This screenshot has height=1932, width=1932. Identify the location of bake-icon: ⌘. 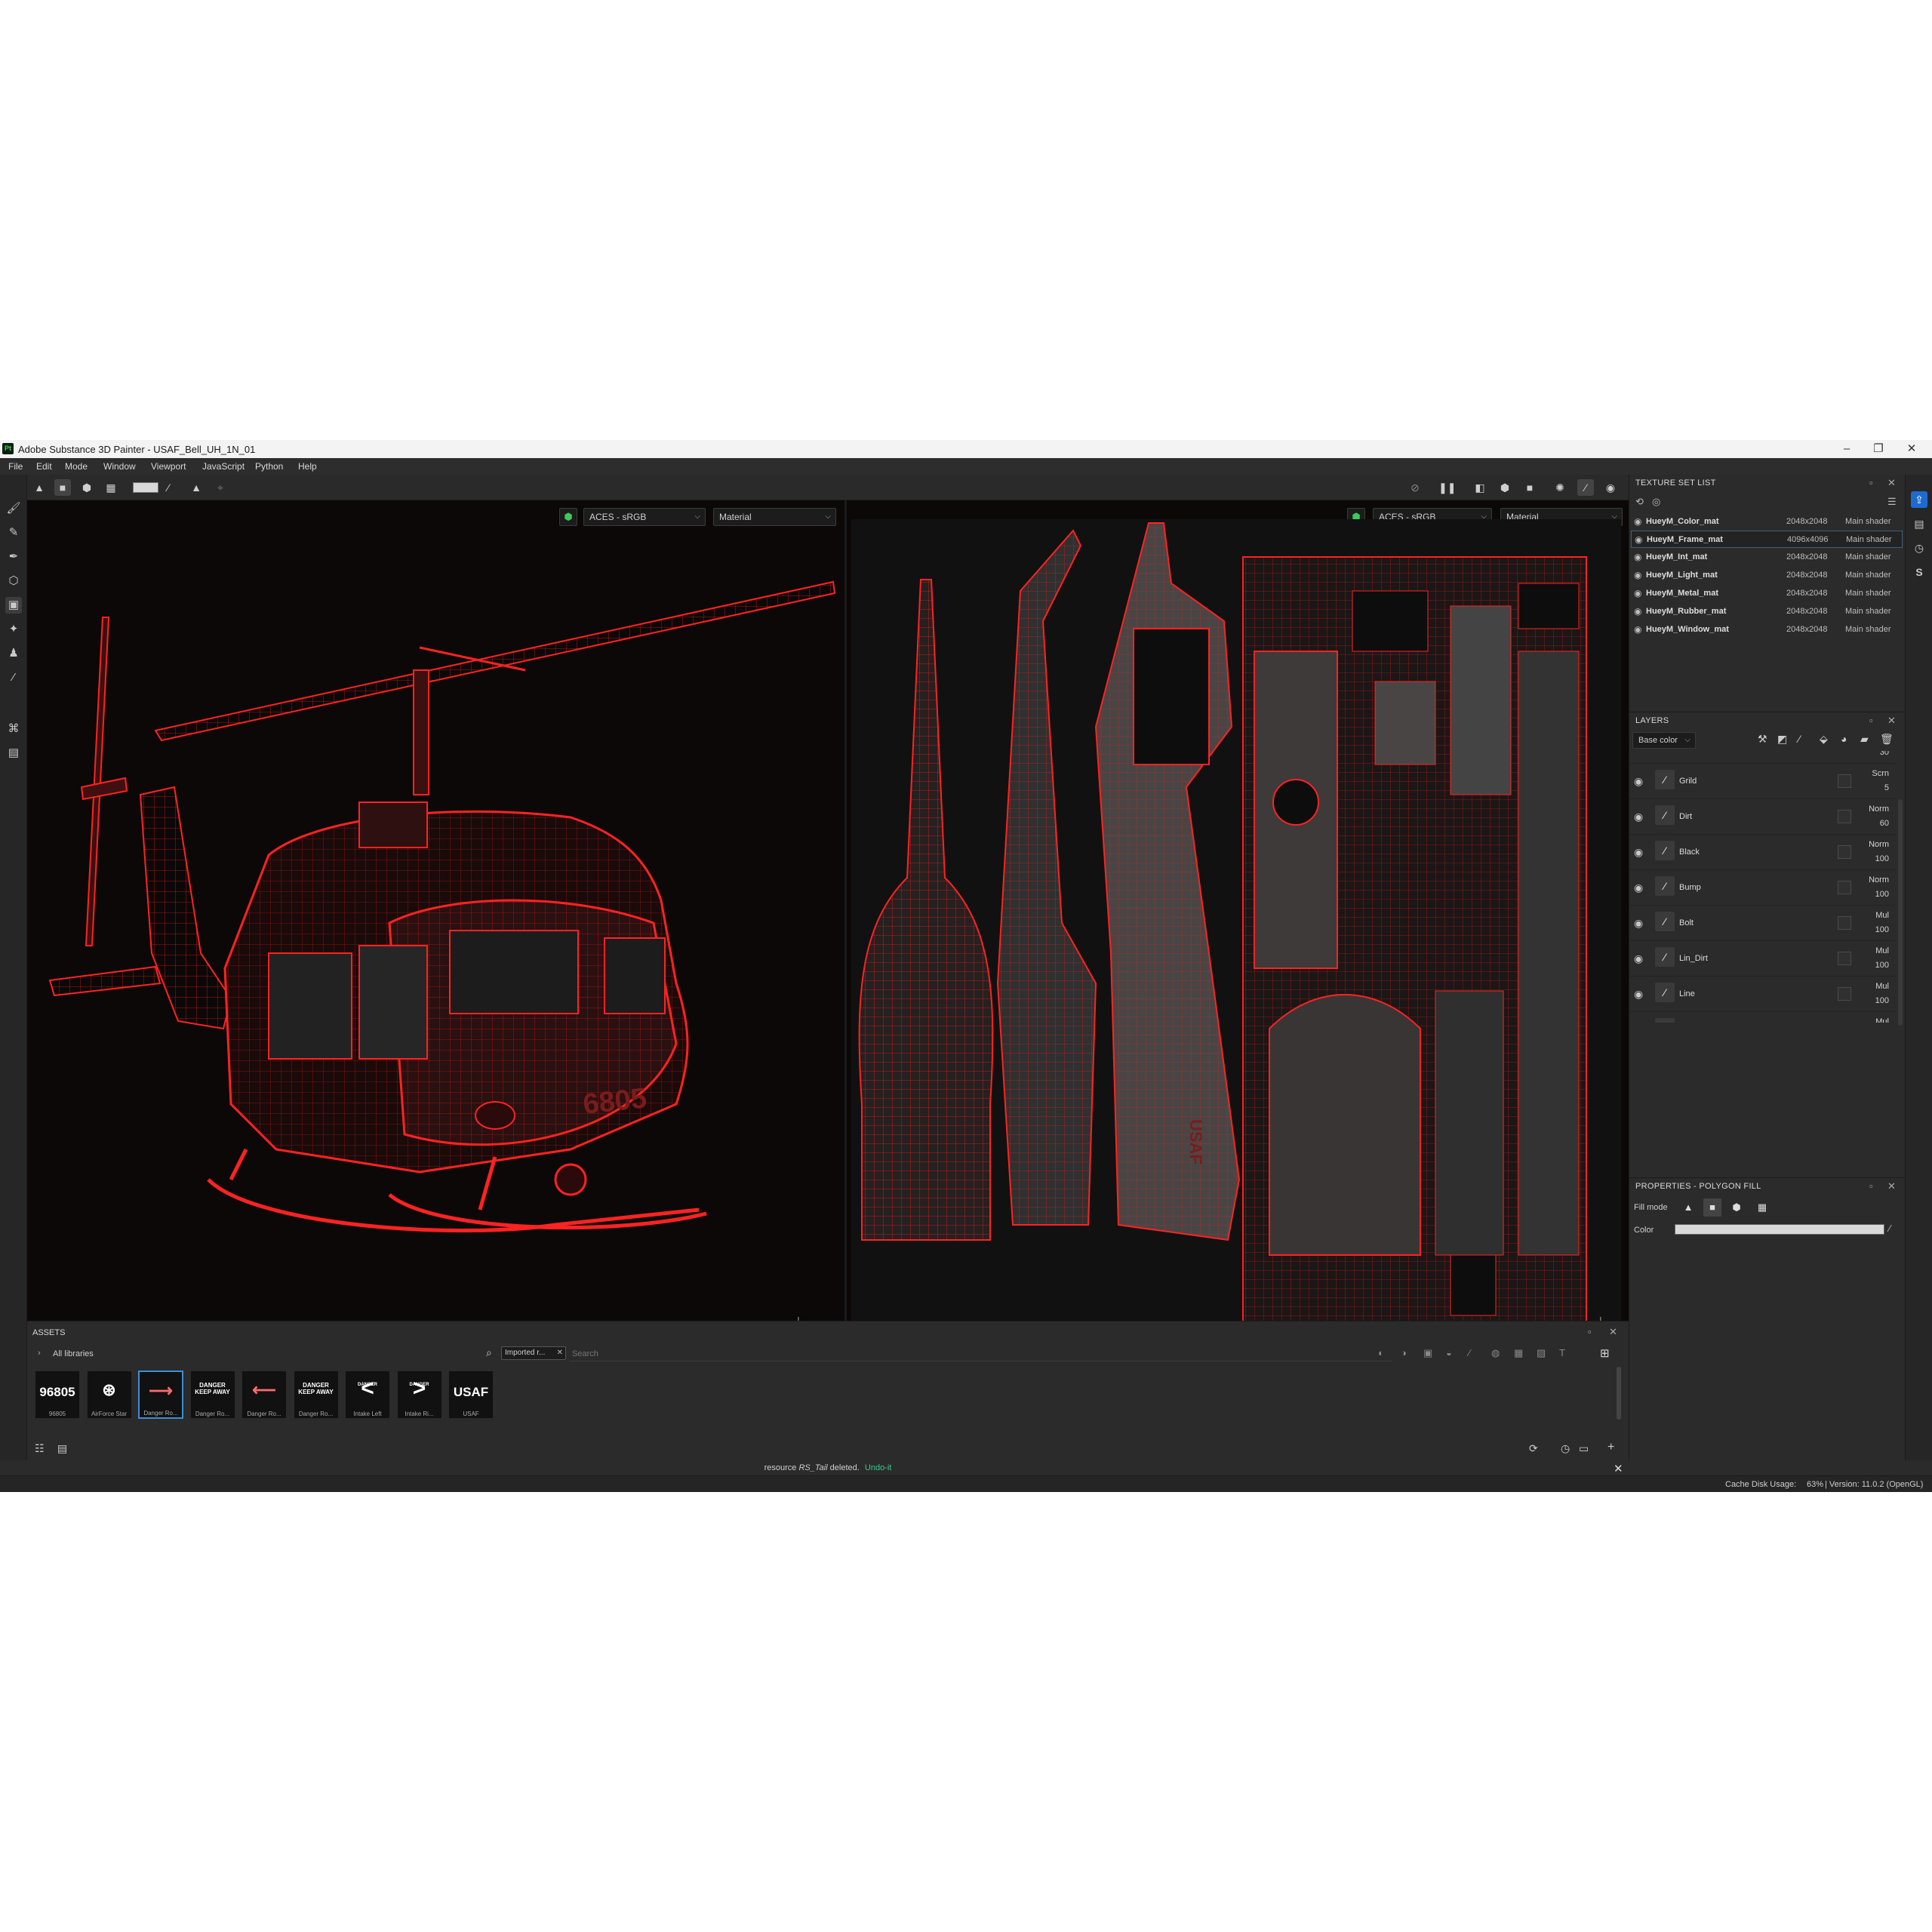
(13, 729).